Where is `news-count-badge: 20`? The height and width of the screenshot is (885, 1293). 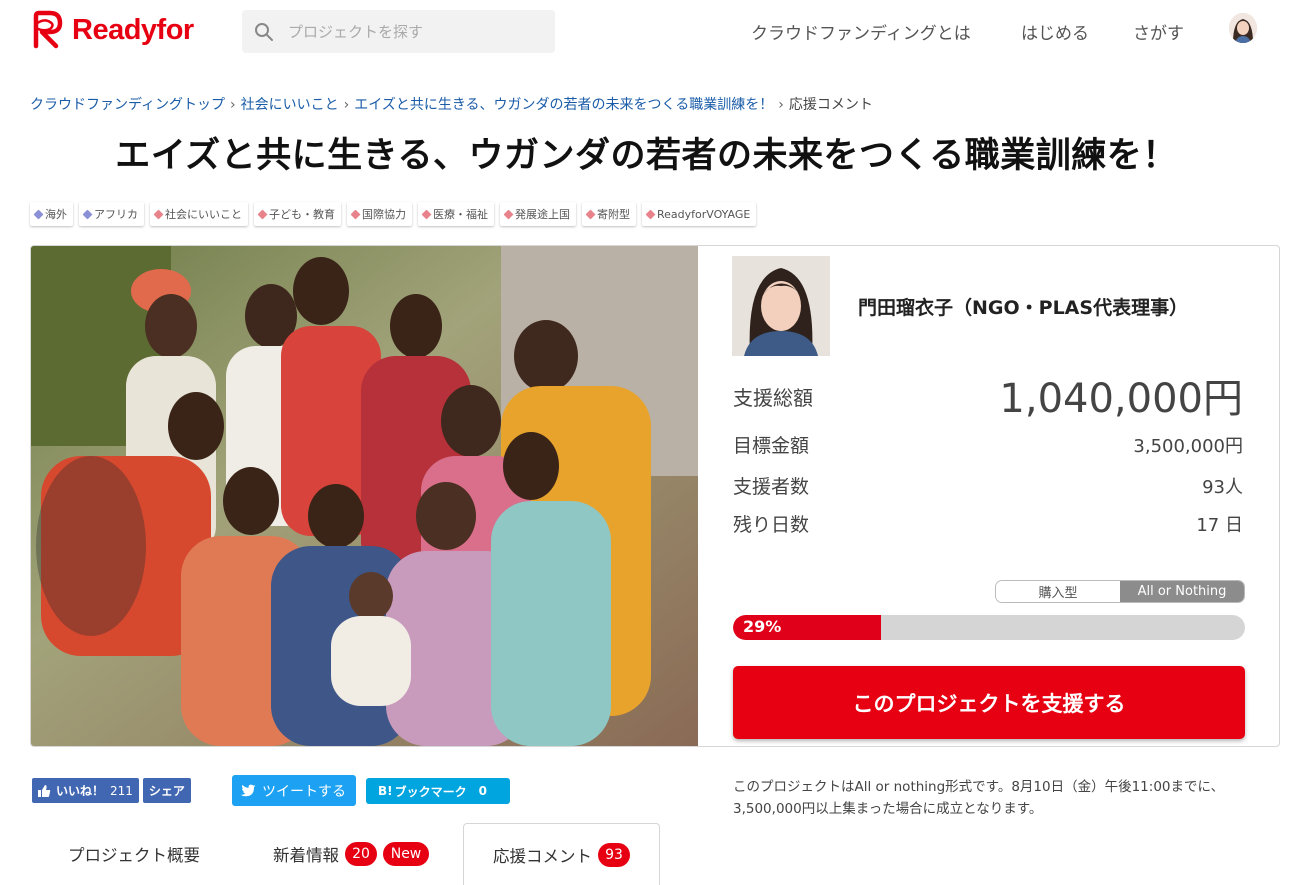 news-count-badge: 20 is located at coordinates (361, 854).